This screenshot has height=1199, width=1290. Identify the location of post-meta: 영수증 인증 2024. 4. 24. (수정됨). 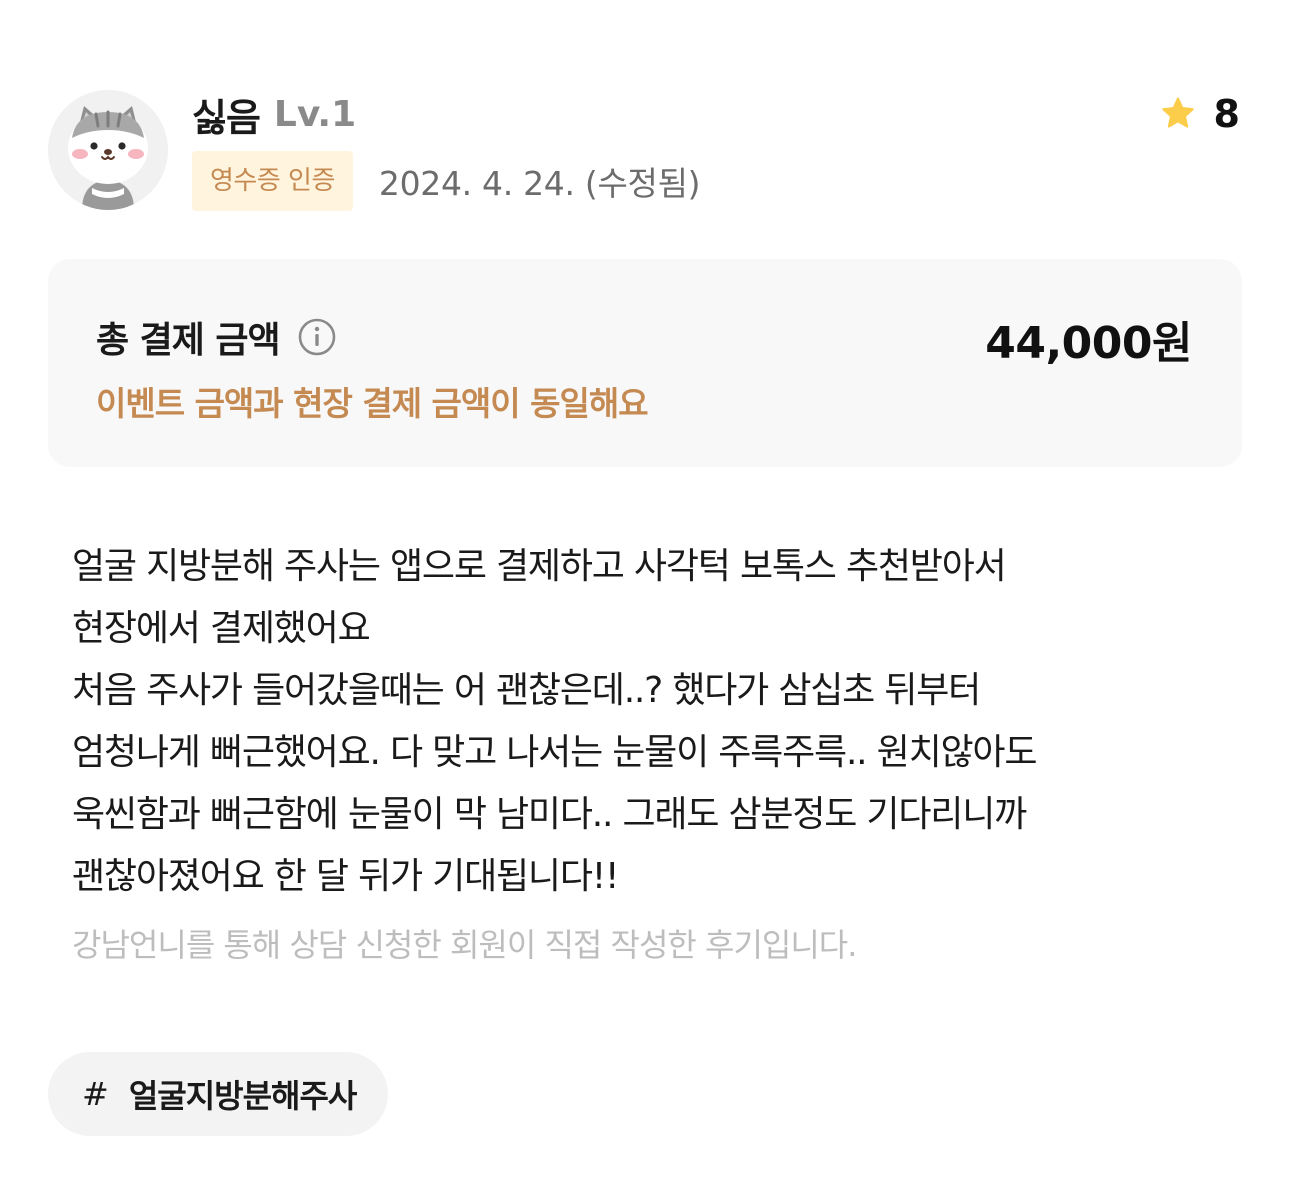
(446, 181).